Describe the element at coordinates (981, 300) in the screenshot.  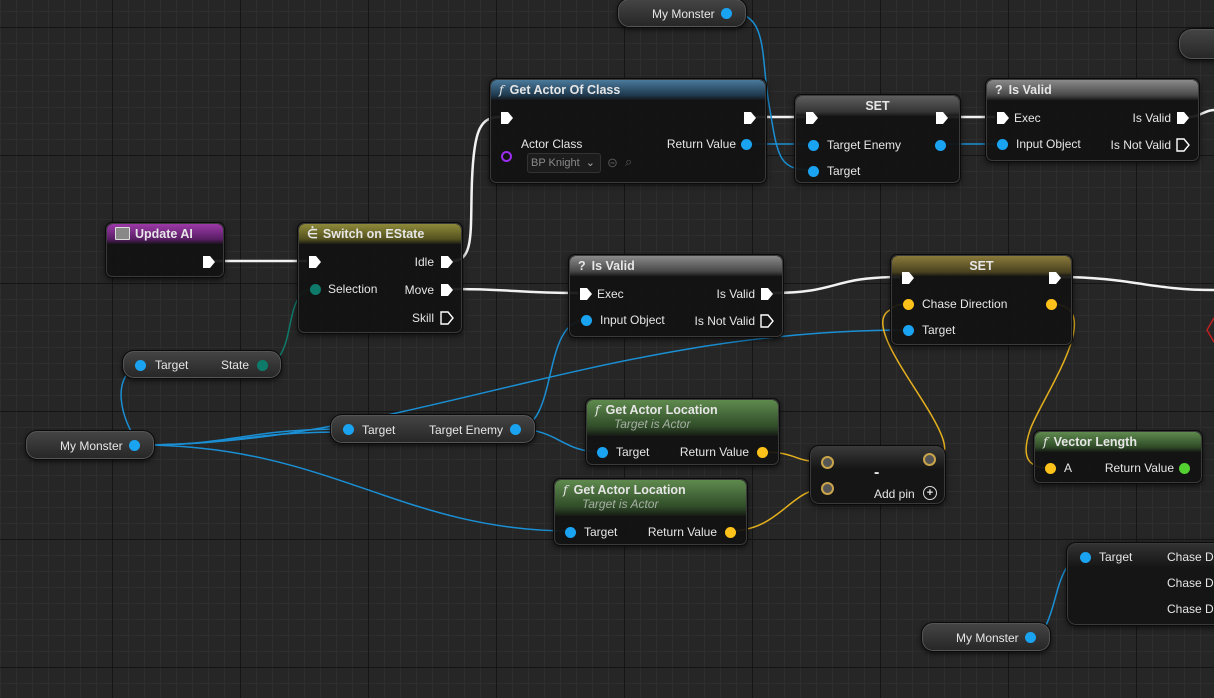
I see `set-chase-direction-node: SET Chase Direction Target` at that location.